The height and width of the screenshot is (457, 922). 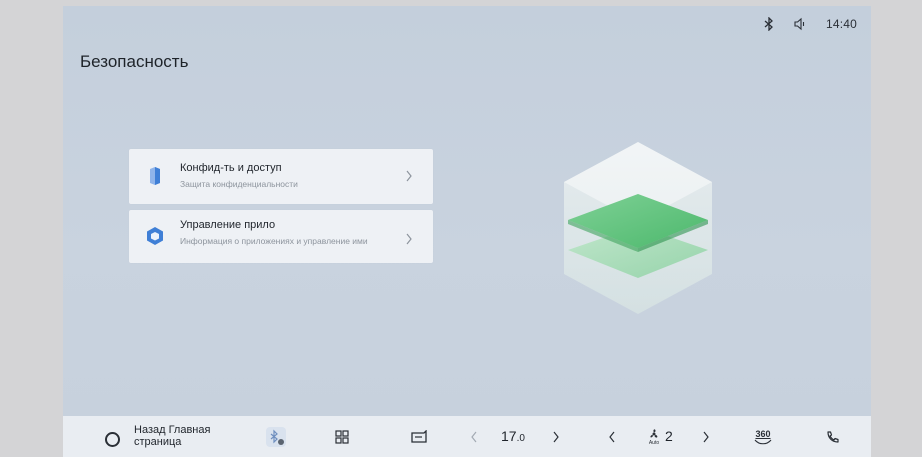 I want to click on fan-mode-label: Auto, so click(x=654, y=442).